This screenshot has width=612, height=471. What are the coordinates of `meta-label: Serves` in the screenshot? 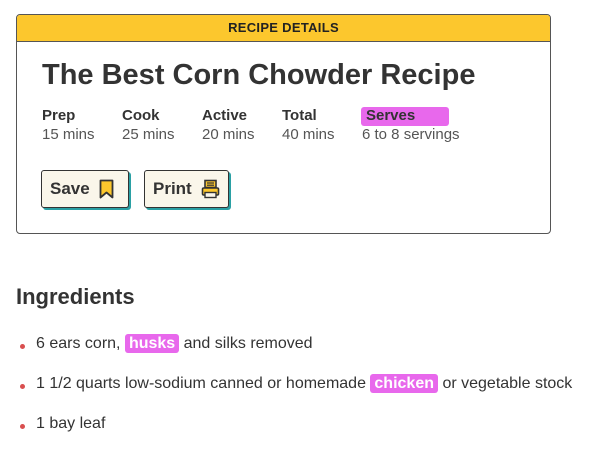 It's located at (405, 116).